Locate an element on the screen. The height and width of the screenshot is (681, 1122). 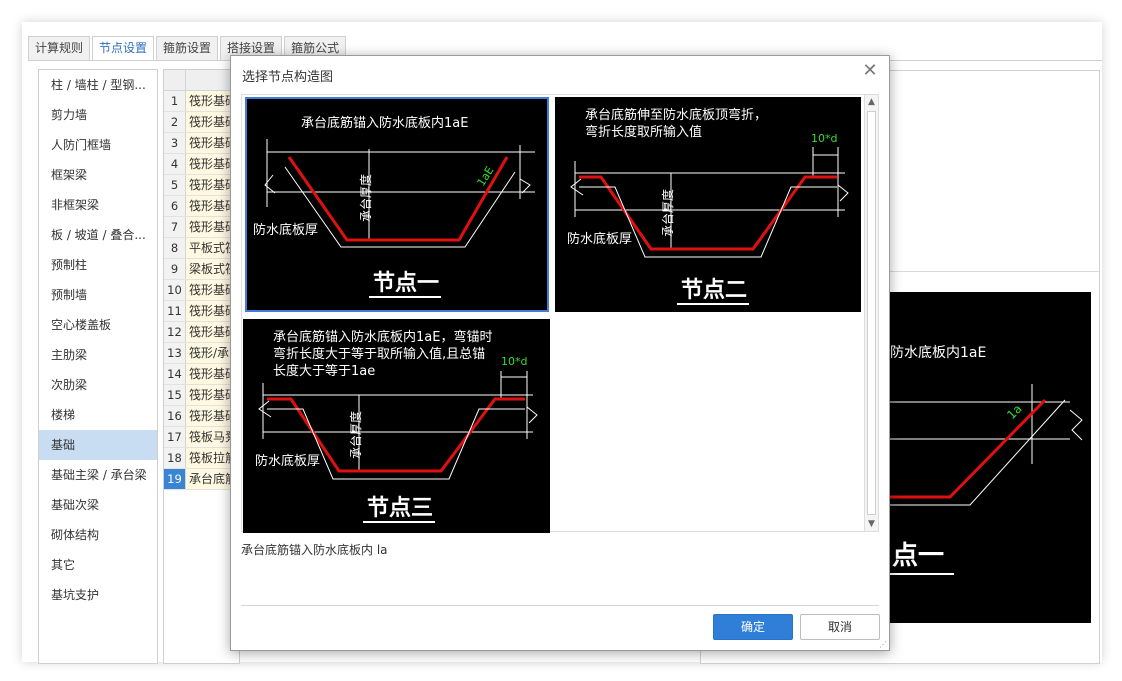
row-number: 15 is located at coordinates (175, 395).